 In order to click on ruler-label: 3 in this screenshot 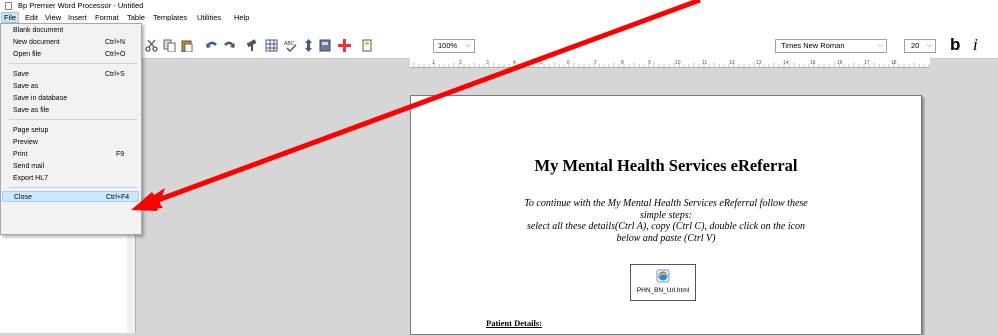, I will do `click(487, 63)`.